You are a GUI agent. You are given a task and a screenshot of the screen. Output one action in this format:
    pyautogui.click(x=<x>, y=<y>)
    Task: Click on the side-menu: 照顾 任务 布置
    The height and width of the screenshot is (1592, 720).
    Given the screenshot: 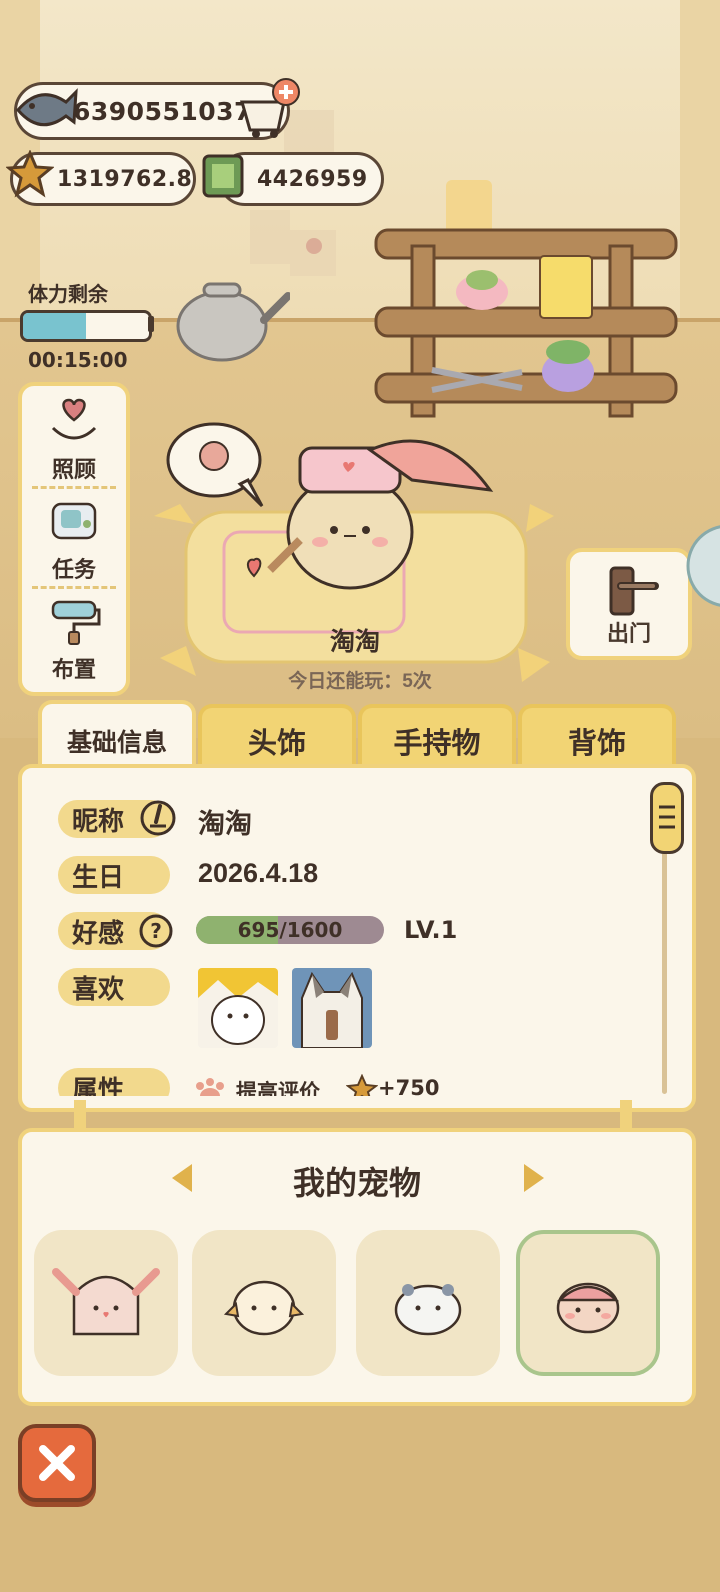 What is the action you would take?
    pyautogui.click(x=74, y=539)
    